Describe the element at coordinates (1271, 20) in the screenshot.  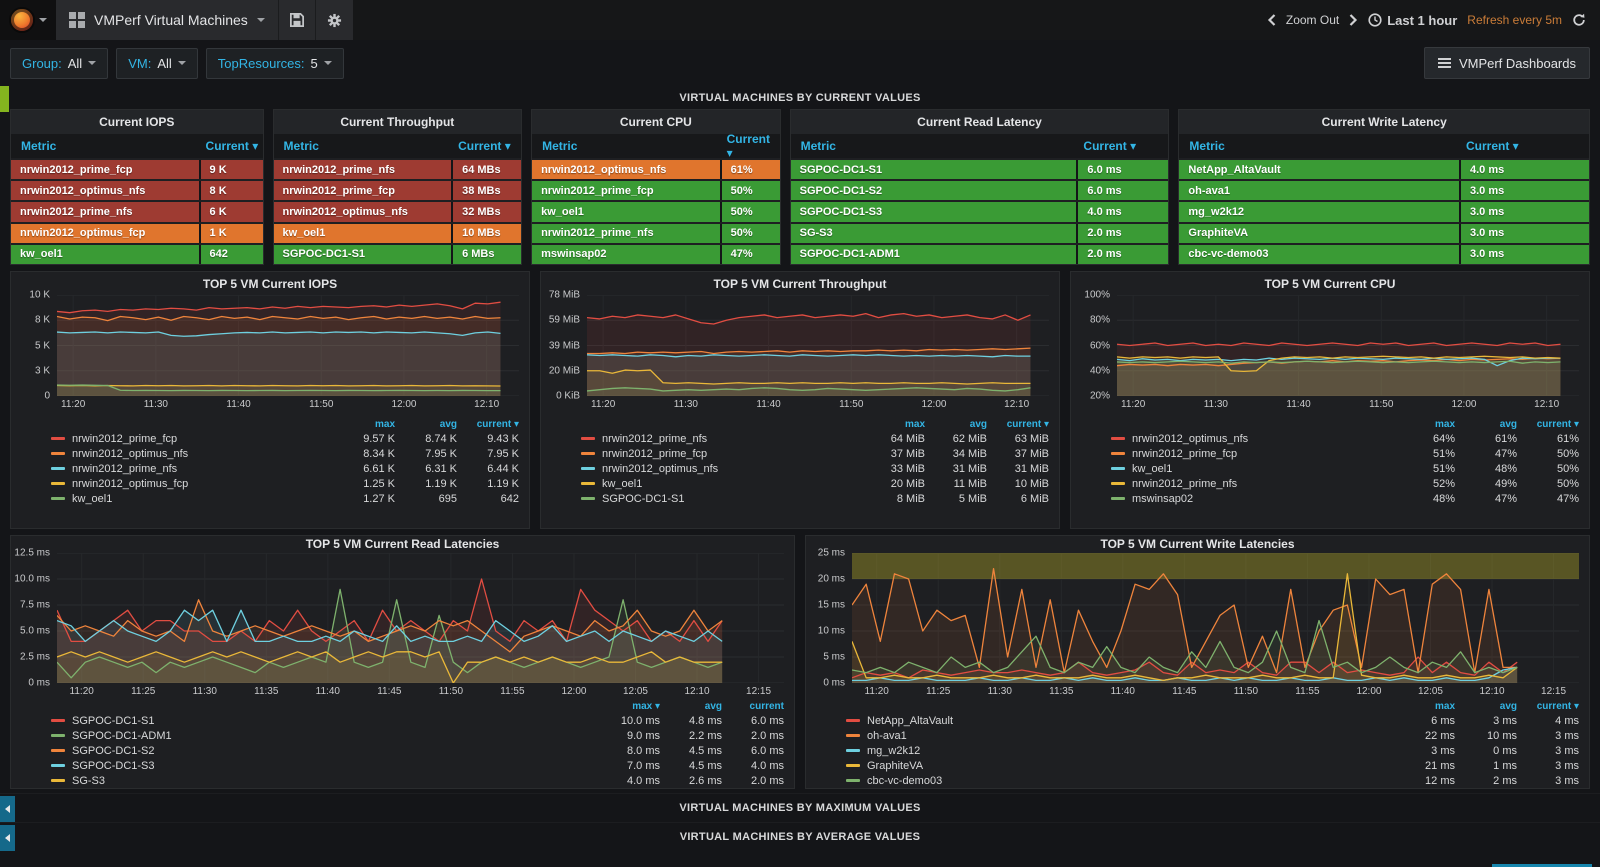
I see `time-shift-back-button` at that location.